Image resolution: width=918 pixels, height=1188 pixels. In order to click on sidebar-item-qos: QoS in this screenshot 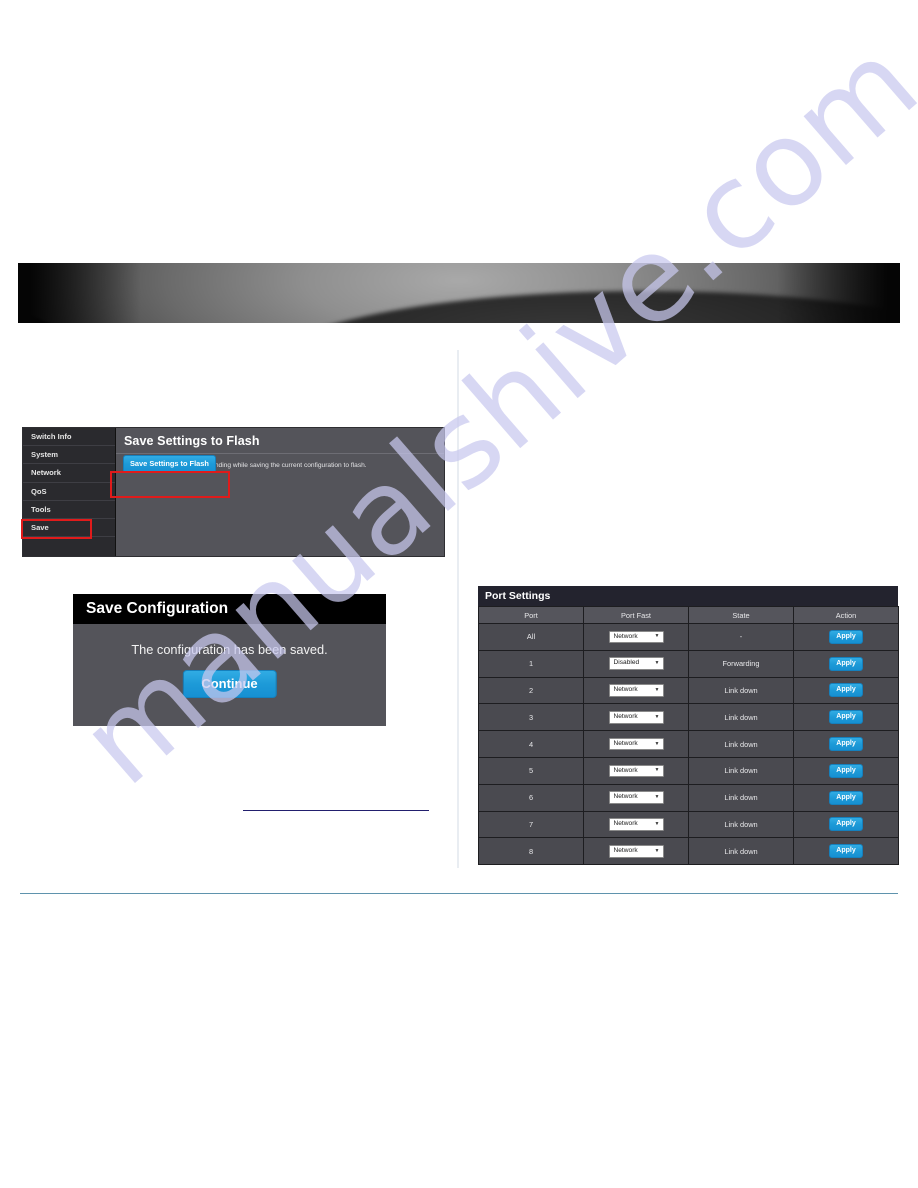, I will do `click(69, 491)`.